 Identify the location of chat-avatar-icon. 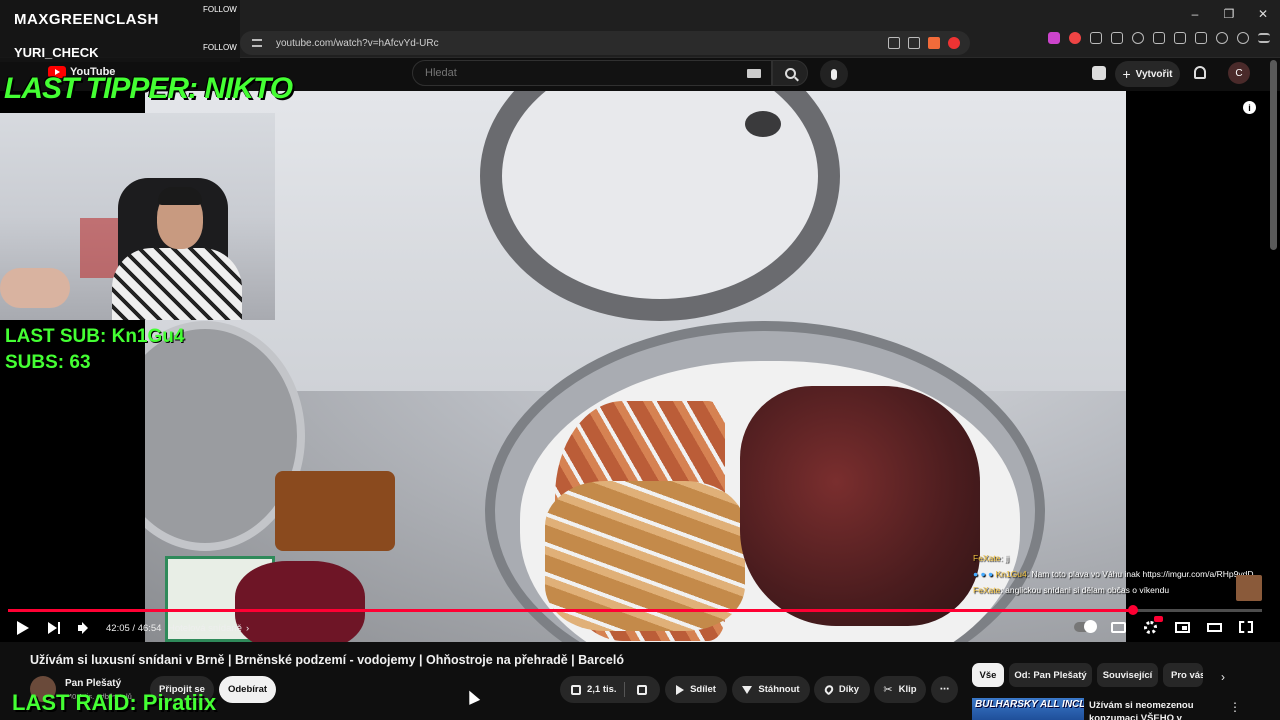
(1249, 588).